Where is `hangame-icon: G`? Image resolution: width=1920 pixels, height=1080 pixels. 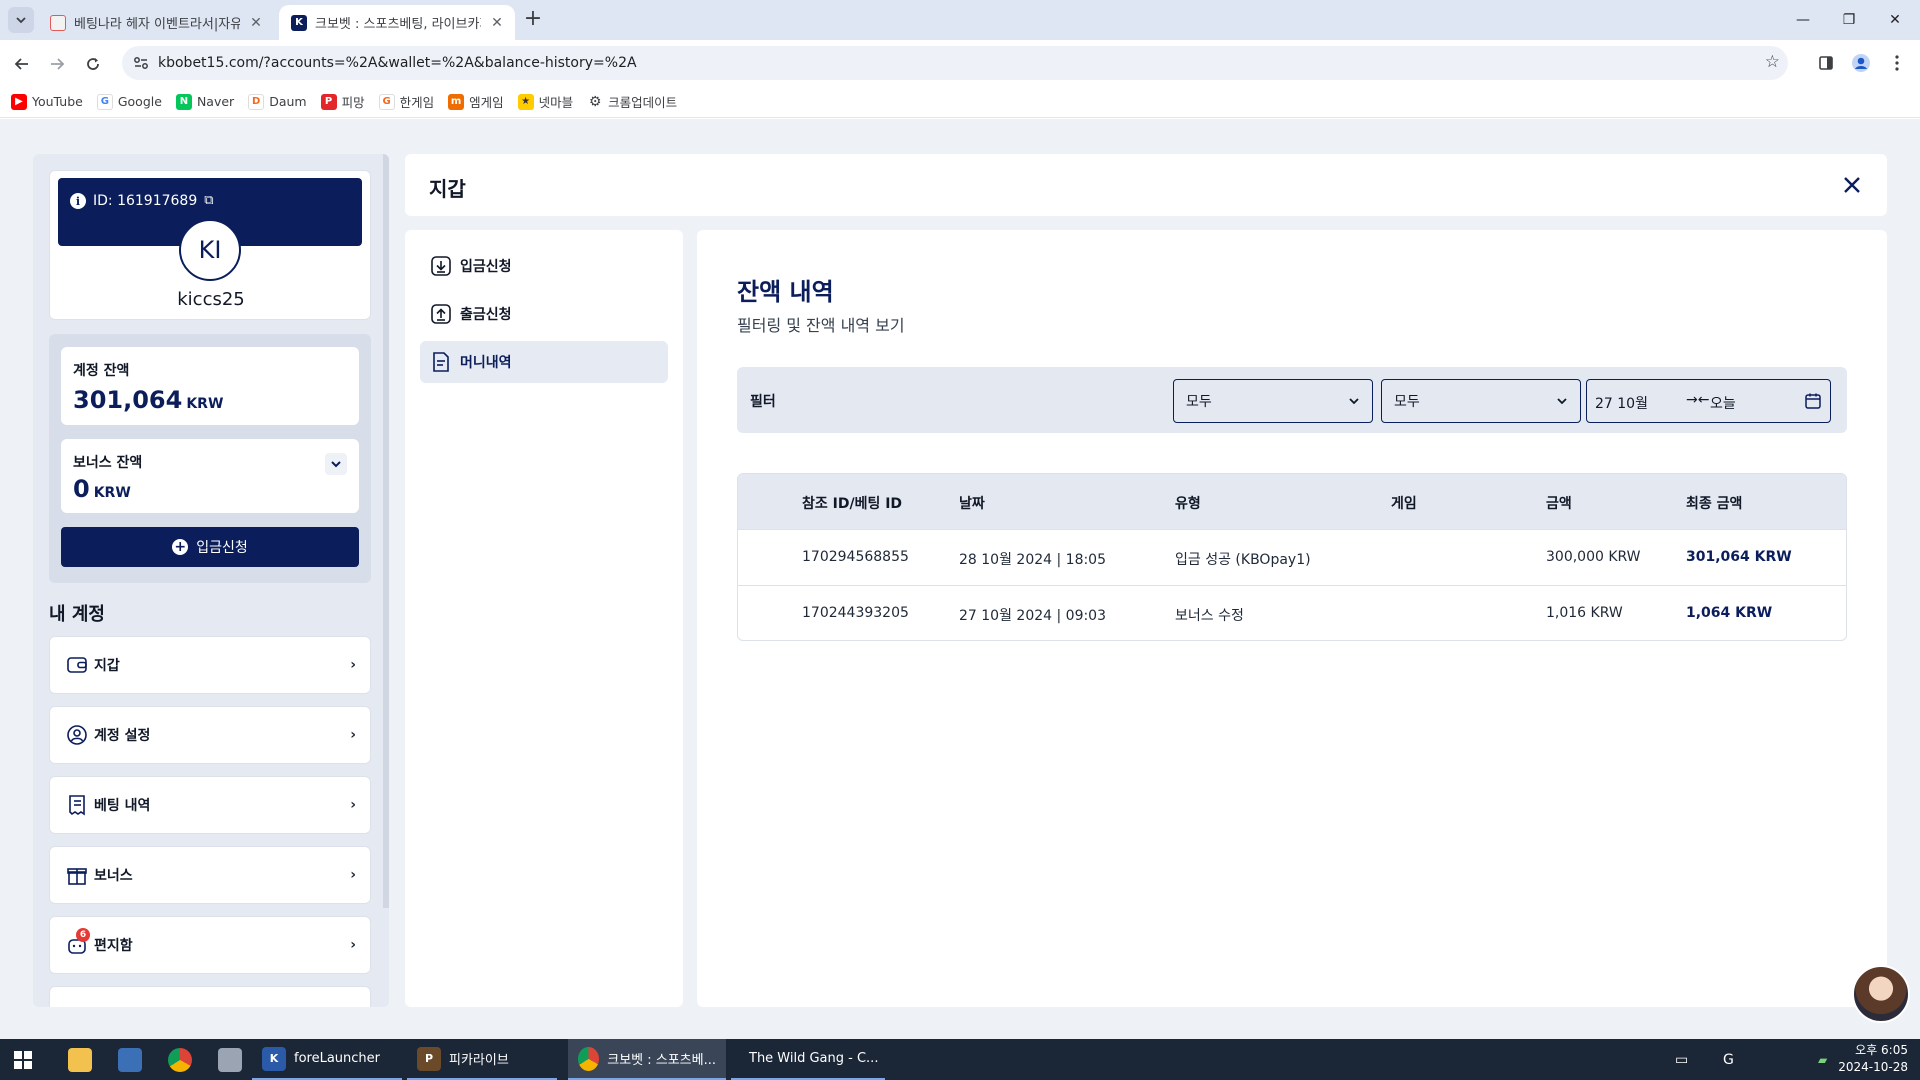 hangame-icon: G is located at coordinates (386, 101).